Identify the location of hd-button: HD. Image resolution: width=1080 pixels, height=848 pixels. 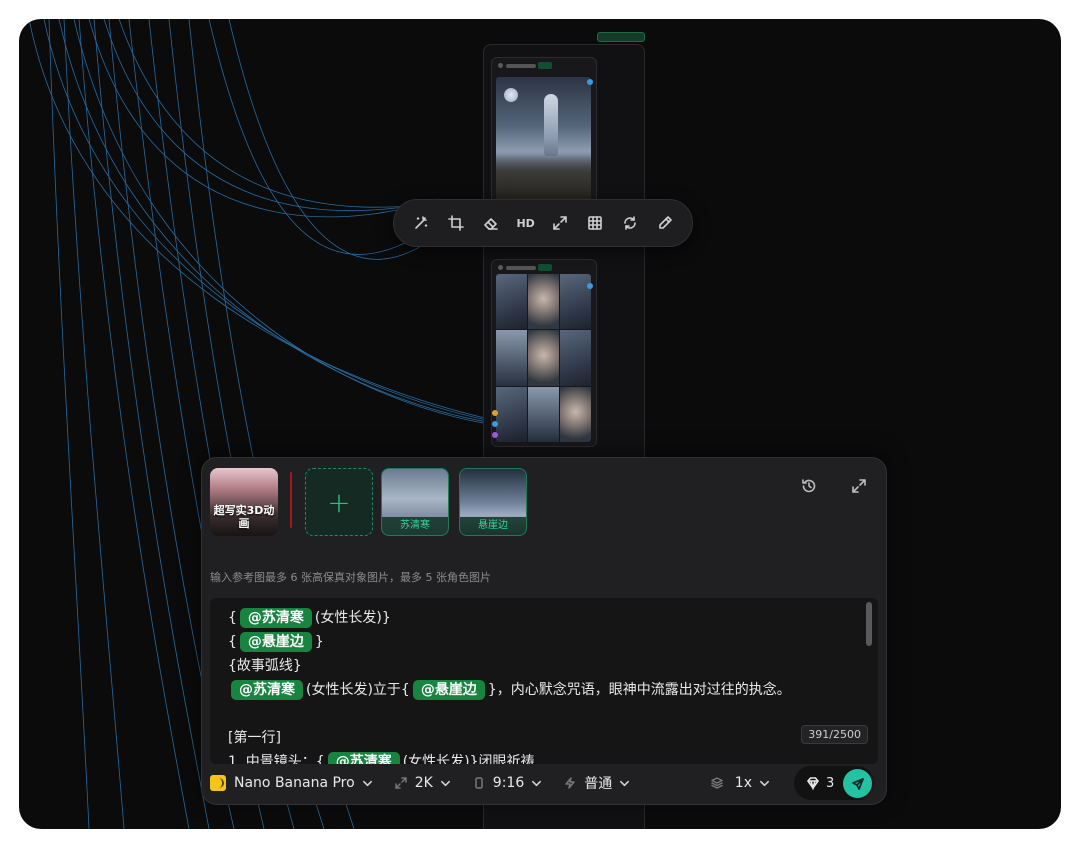
(526, 223).